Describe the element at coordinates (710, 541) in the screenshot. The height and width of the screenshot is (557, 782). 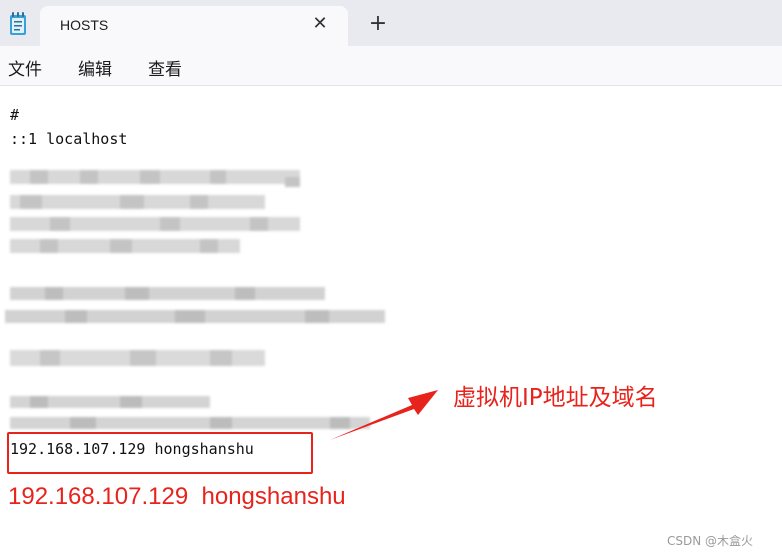
I see `watermark: CSDN @木盒火` at that location.